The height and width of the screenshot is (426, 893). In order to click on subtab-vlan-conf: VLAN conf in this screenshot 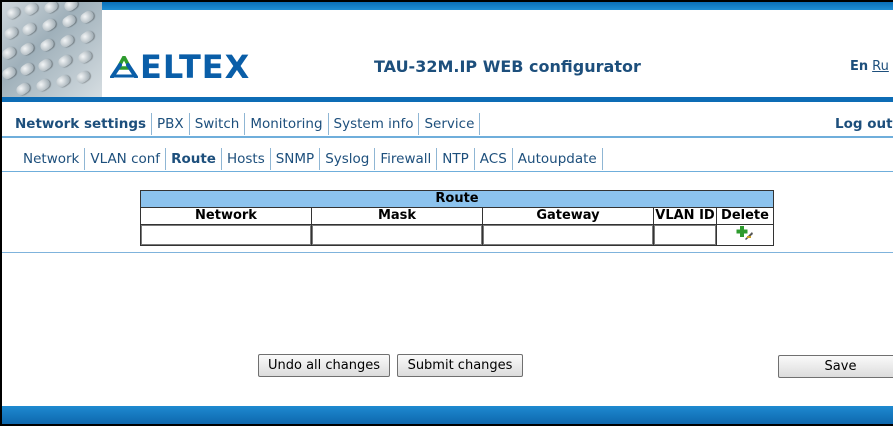, I will do `click(126, 159)`.